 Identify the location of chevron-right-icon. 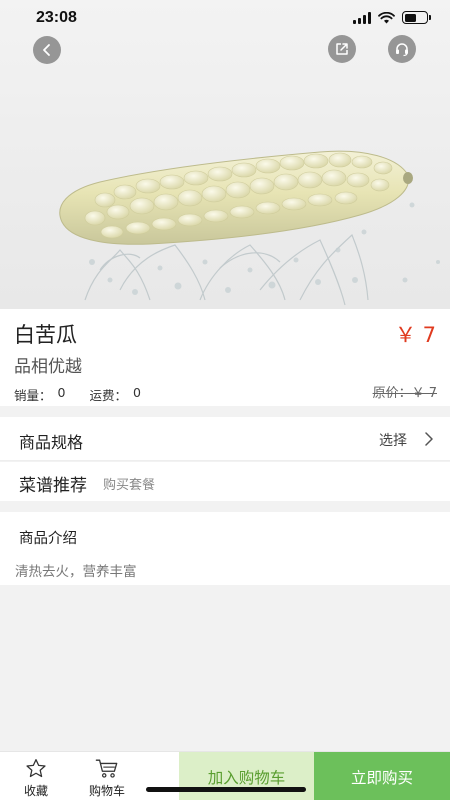
(429, 439).